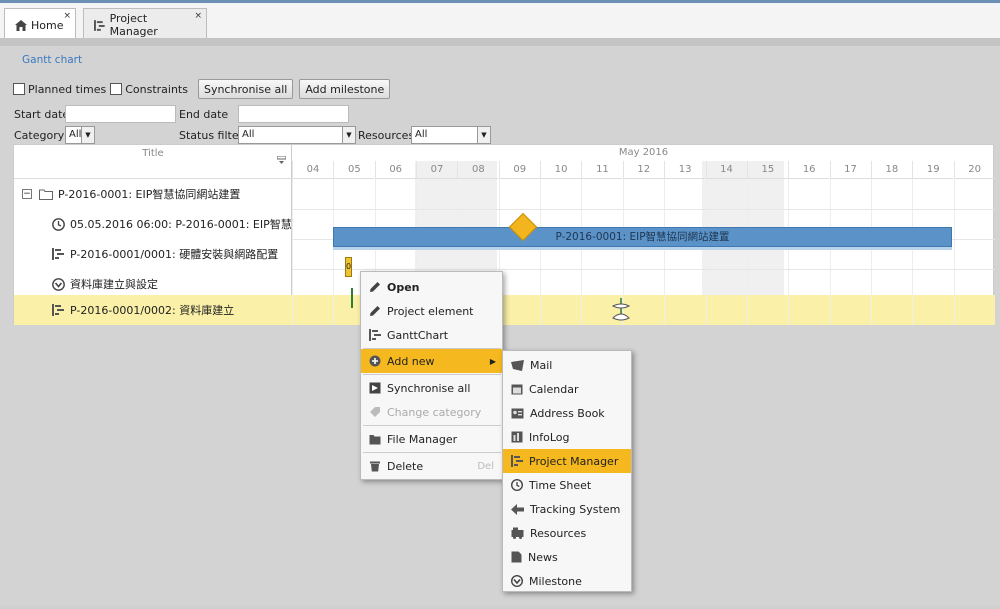 This screenshot has height=609, width=1000. What do you see at coordinates (621, 309) in the screenshot?
I see `drag-cursor-icon` at bounding box center [621, 309].